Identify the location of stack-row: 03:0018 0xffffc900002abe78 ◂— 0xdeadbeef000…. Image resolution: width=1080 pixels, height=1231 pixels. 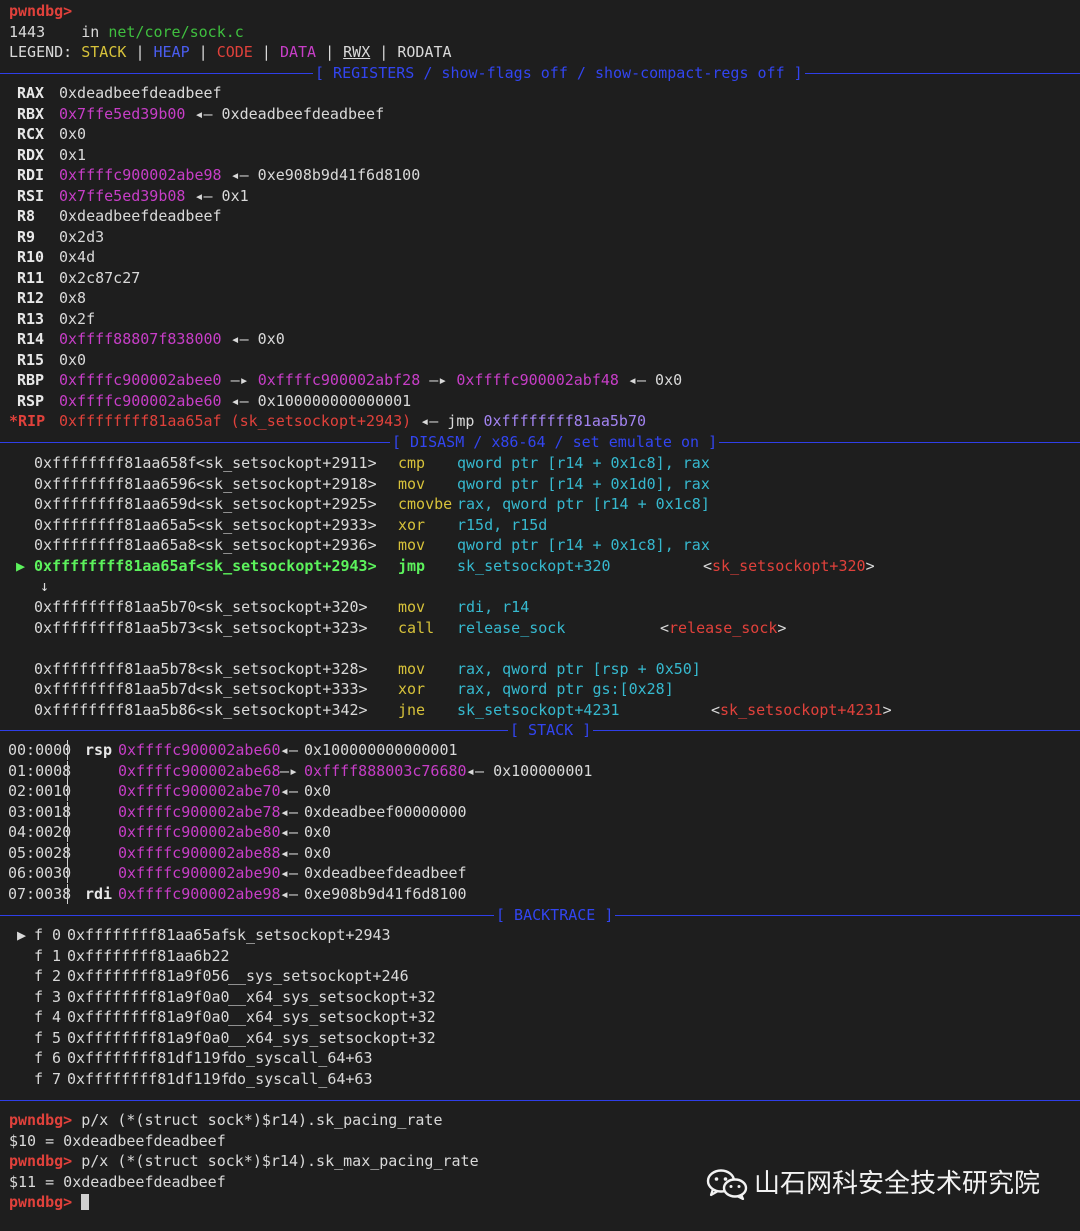
(540, 811).